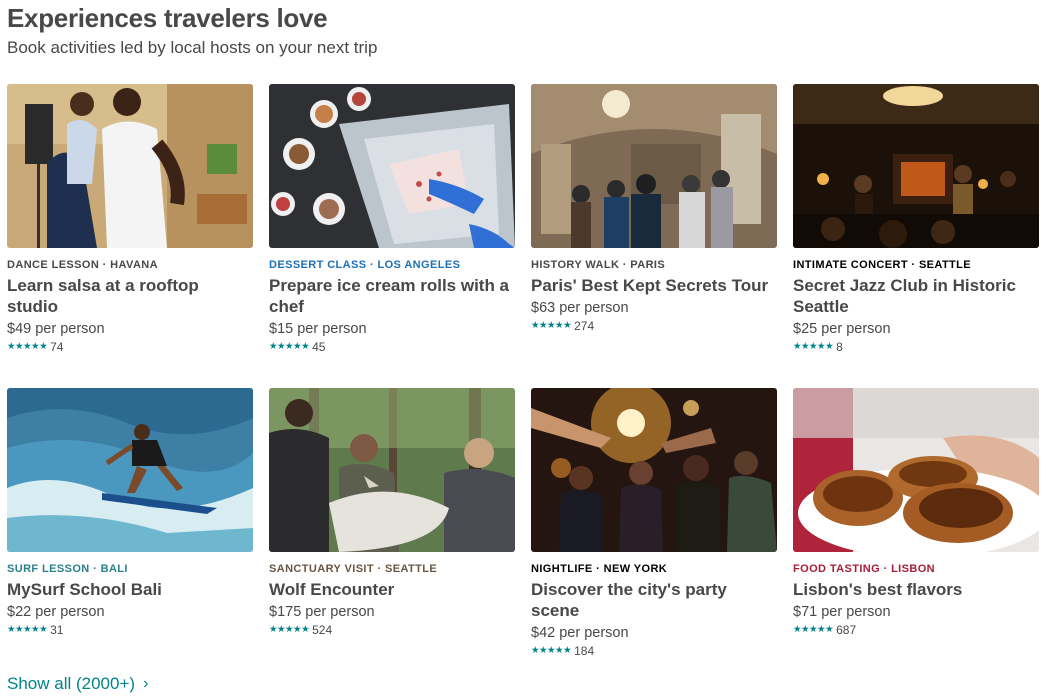  I want to click on experience-photo-lisbon, so click(916, 470).